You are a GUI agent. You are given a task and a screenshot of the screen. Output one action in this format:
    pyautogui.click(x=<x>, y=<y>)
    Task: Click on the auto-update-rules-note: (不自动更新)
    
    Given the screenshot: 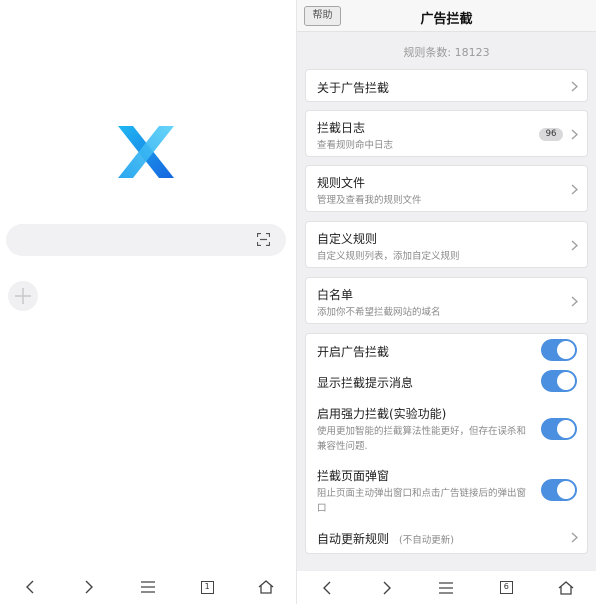 What is the action you would take?
    pyautogui.click(x=426, y=540)
    